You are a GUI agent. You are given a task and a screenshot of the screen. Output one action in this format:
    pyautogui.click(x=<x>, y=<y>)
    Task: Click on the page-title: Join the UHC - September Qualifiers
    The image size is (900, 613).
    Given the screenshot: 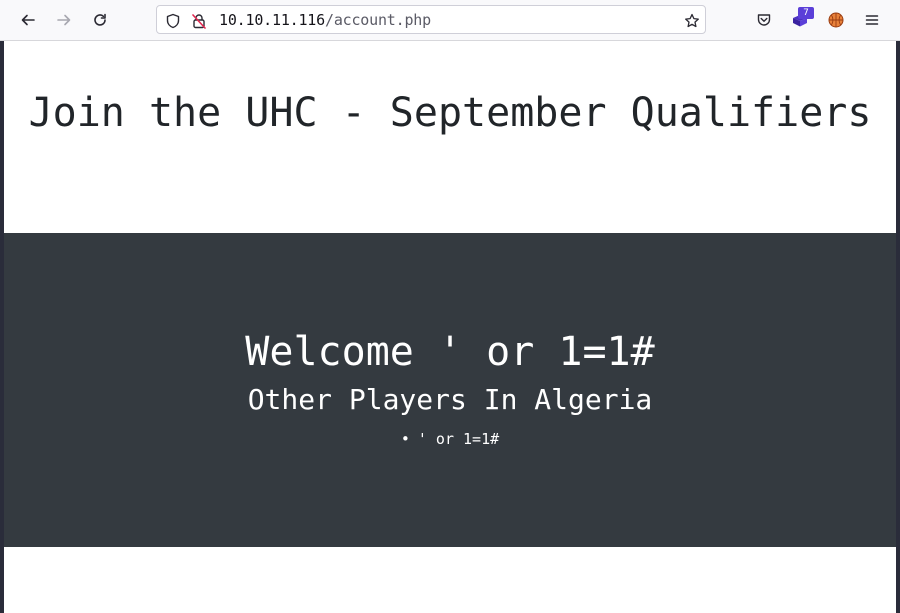 What is the action you would take?
    pyautogui.click(x=450, y=113)
    